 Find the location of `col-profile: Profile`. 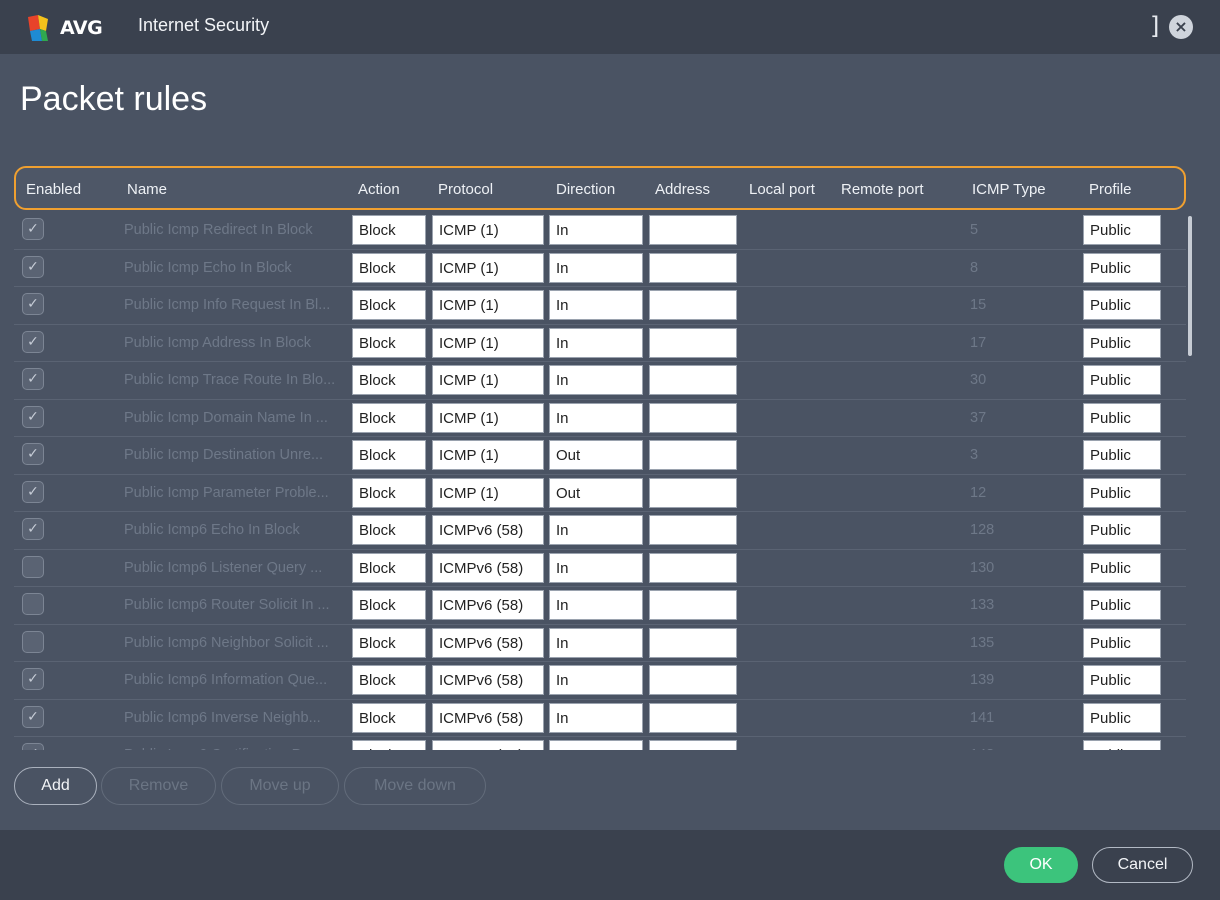

col-profile: Profile is located at coordinates (1110, 189).